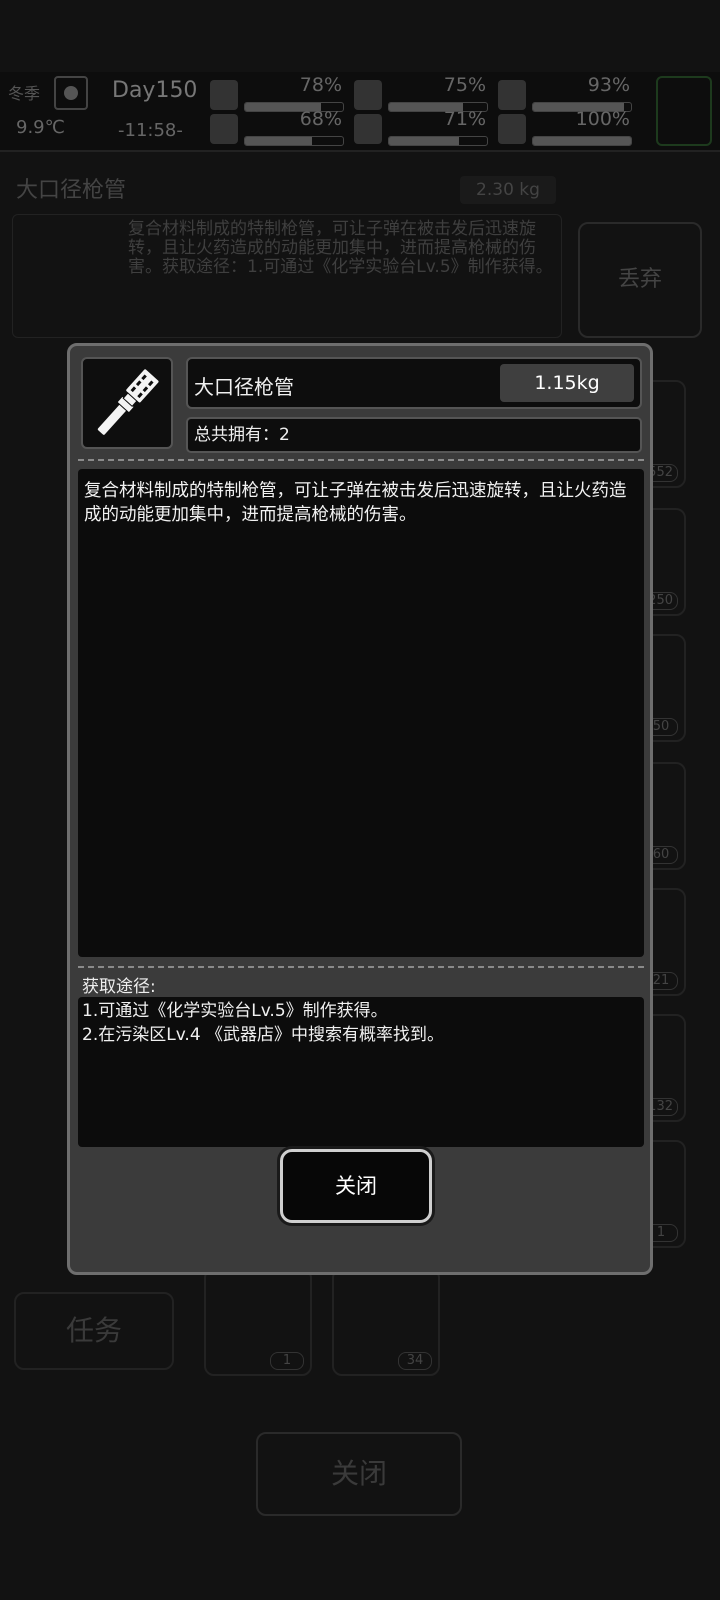 This screenshot has height=1600, width=720. I want to click on bg-item-title: 大口径枪管, so click(71, 190).